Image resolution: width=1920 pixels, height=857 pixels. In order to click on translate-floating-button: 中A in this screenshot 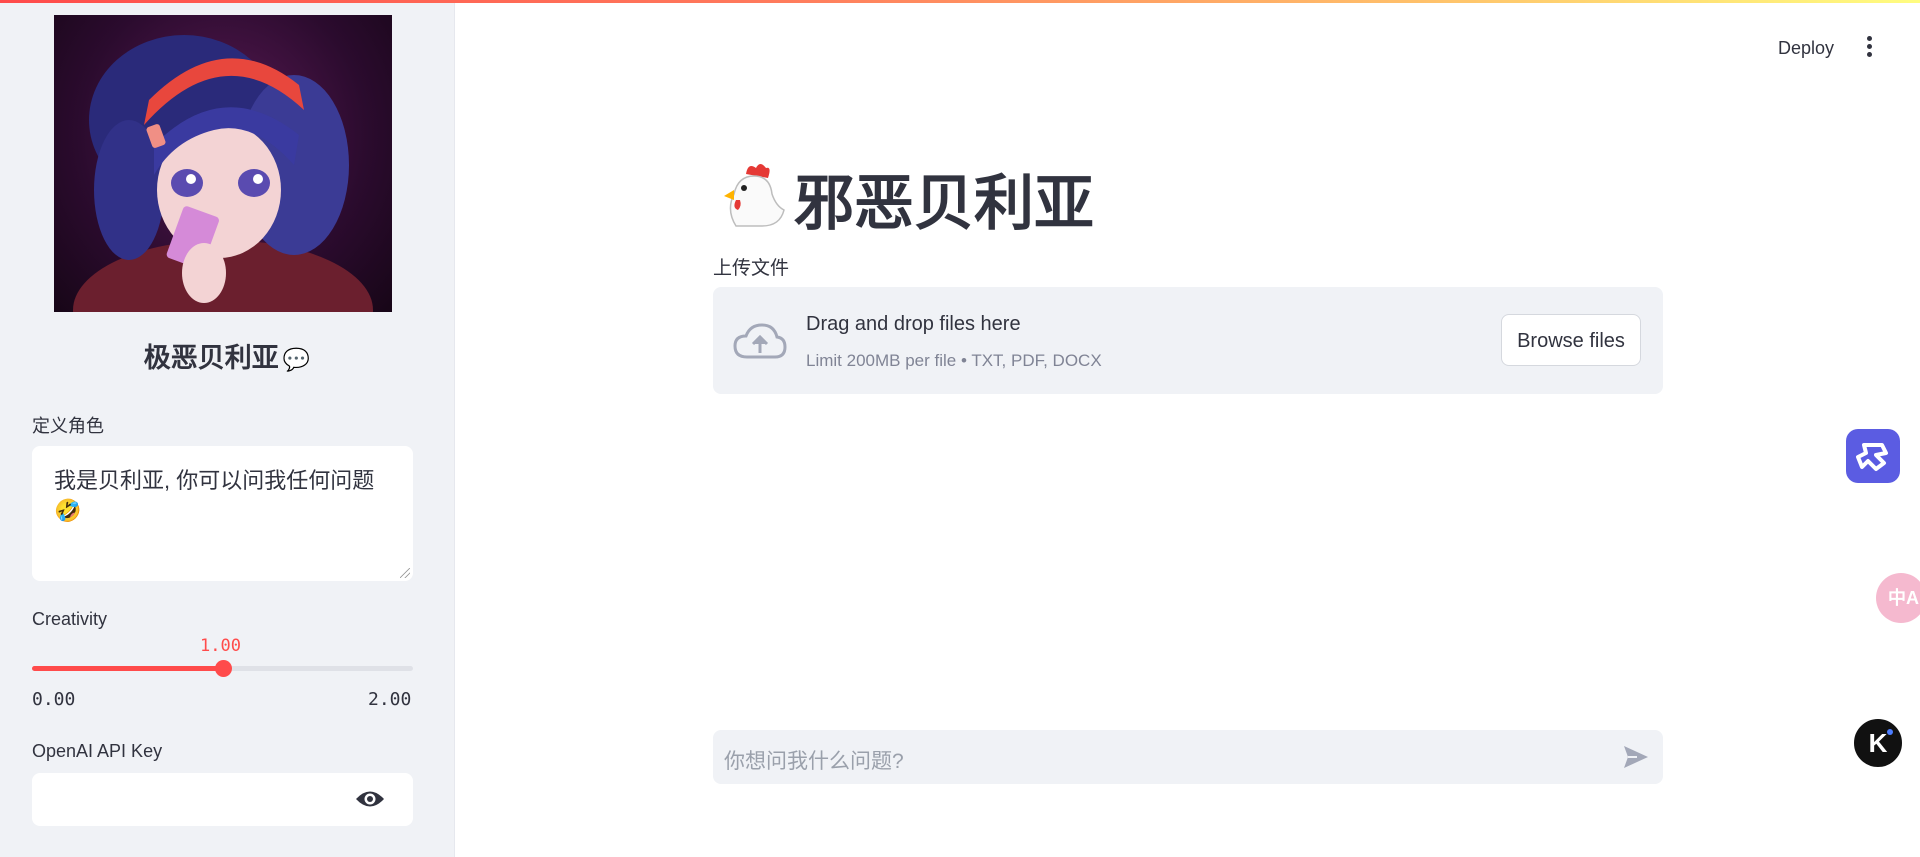, I will do `click(1898, 598)`.